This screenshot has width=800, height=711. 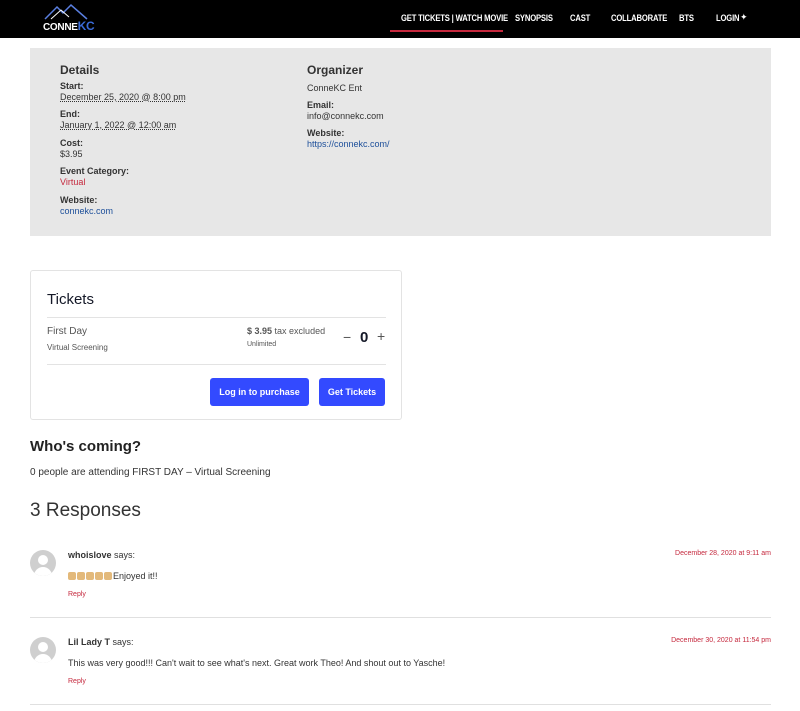 I want to click on comment-date-link: December 28, 2020 at 9:11 am, so click(x=705, y=553).